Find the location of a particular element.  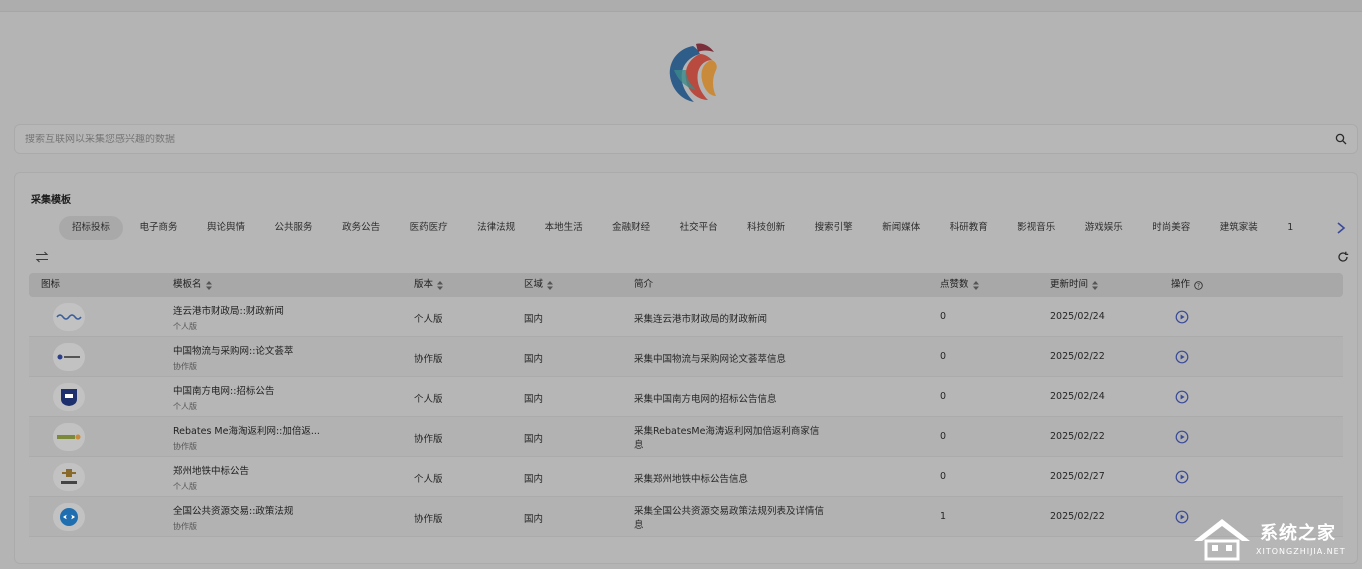

desc-cell: 采集郑州地铁中标公告信息 is located at coordinates (691, 479).